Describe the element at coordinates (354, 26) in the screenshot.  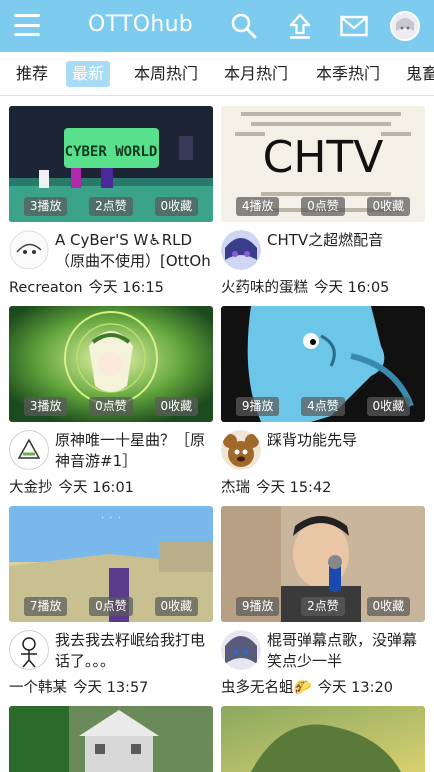
I see `mail-icon` at that location.